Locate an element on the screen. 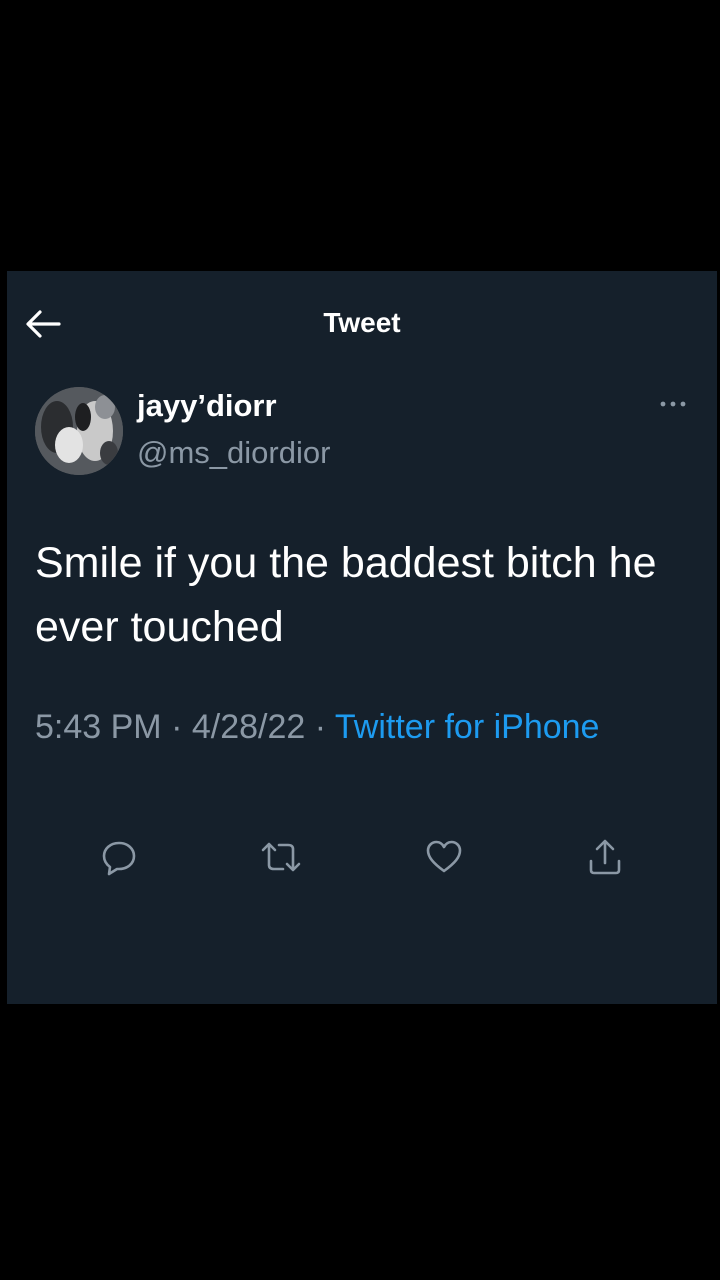 The image size is (720, 1280). more-options-button is located at coordinates (673, 404).